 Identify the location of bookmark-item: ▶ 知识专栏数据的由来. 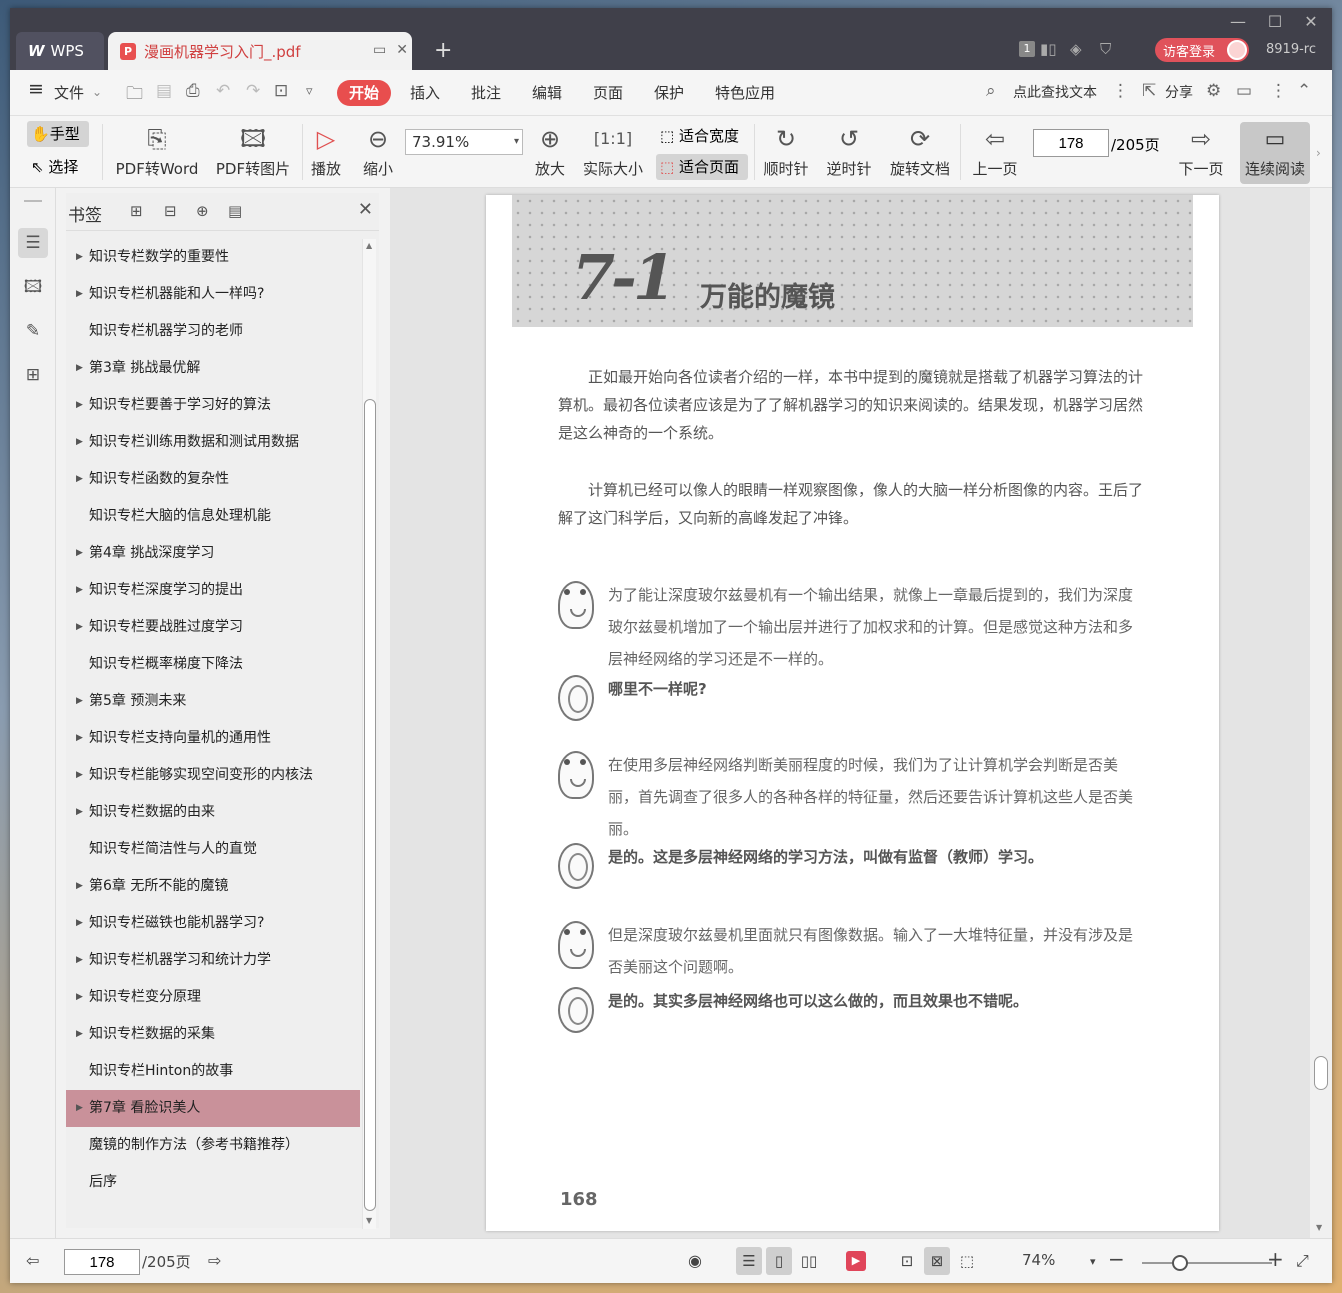
(213, 812).